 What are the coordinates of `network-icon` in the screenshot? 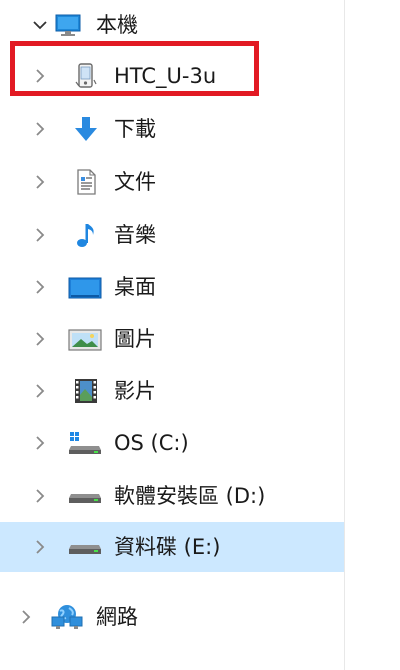 It's located at (67, 617).